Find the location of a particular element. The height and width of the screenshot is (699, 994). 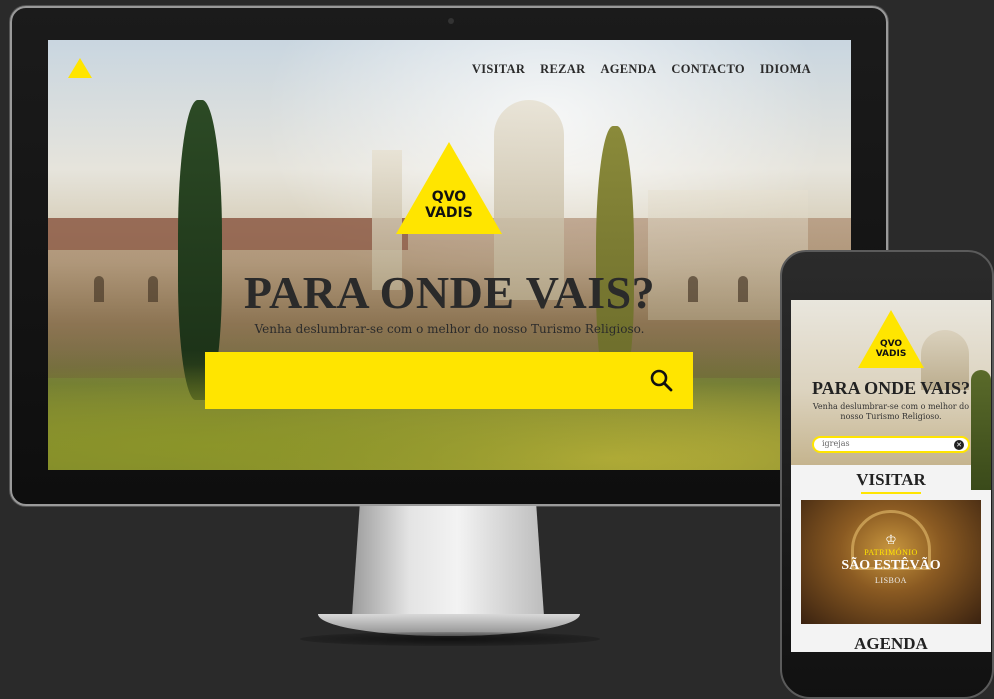

card-title: SÃO ESTÊVÃO is located at coordinates (891, 565).